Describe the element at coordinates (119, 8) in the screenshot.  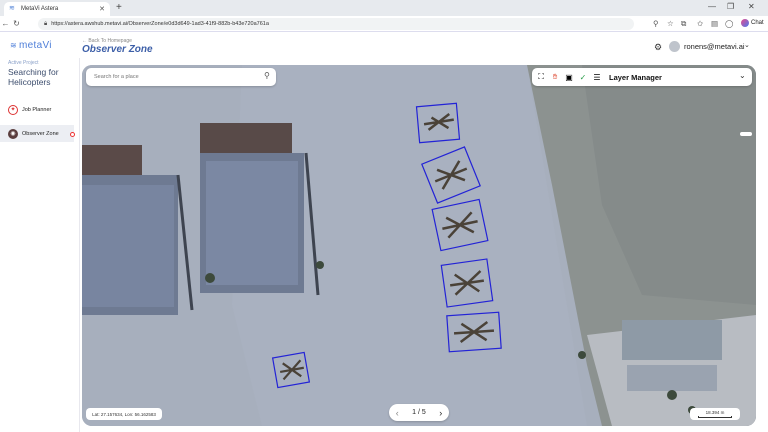
I see `new-tab-icon: +` at that location.